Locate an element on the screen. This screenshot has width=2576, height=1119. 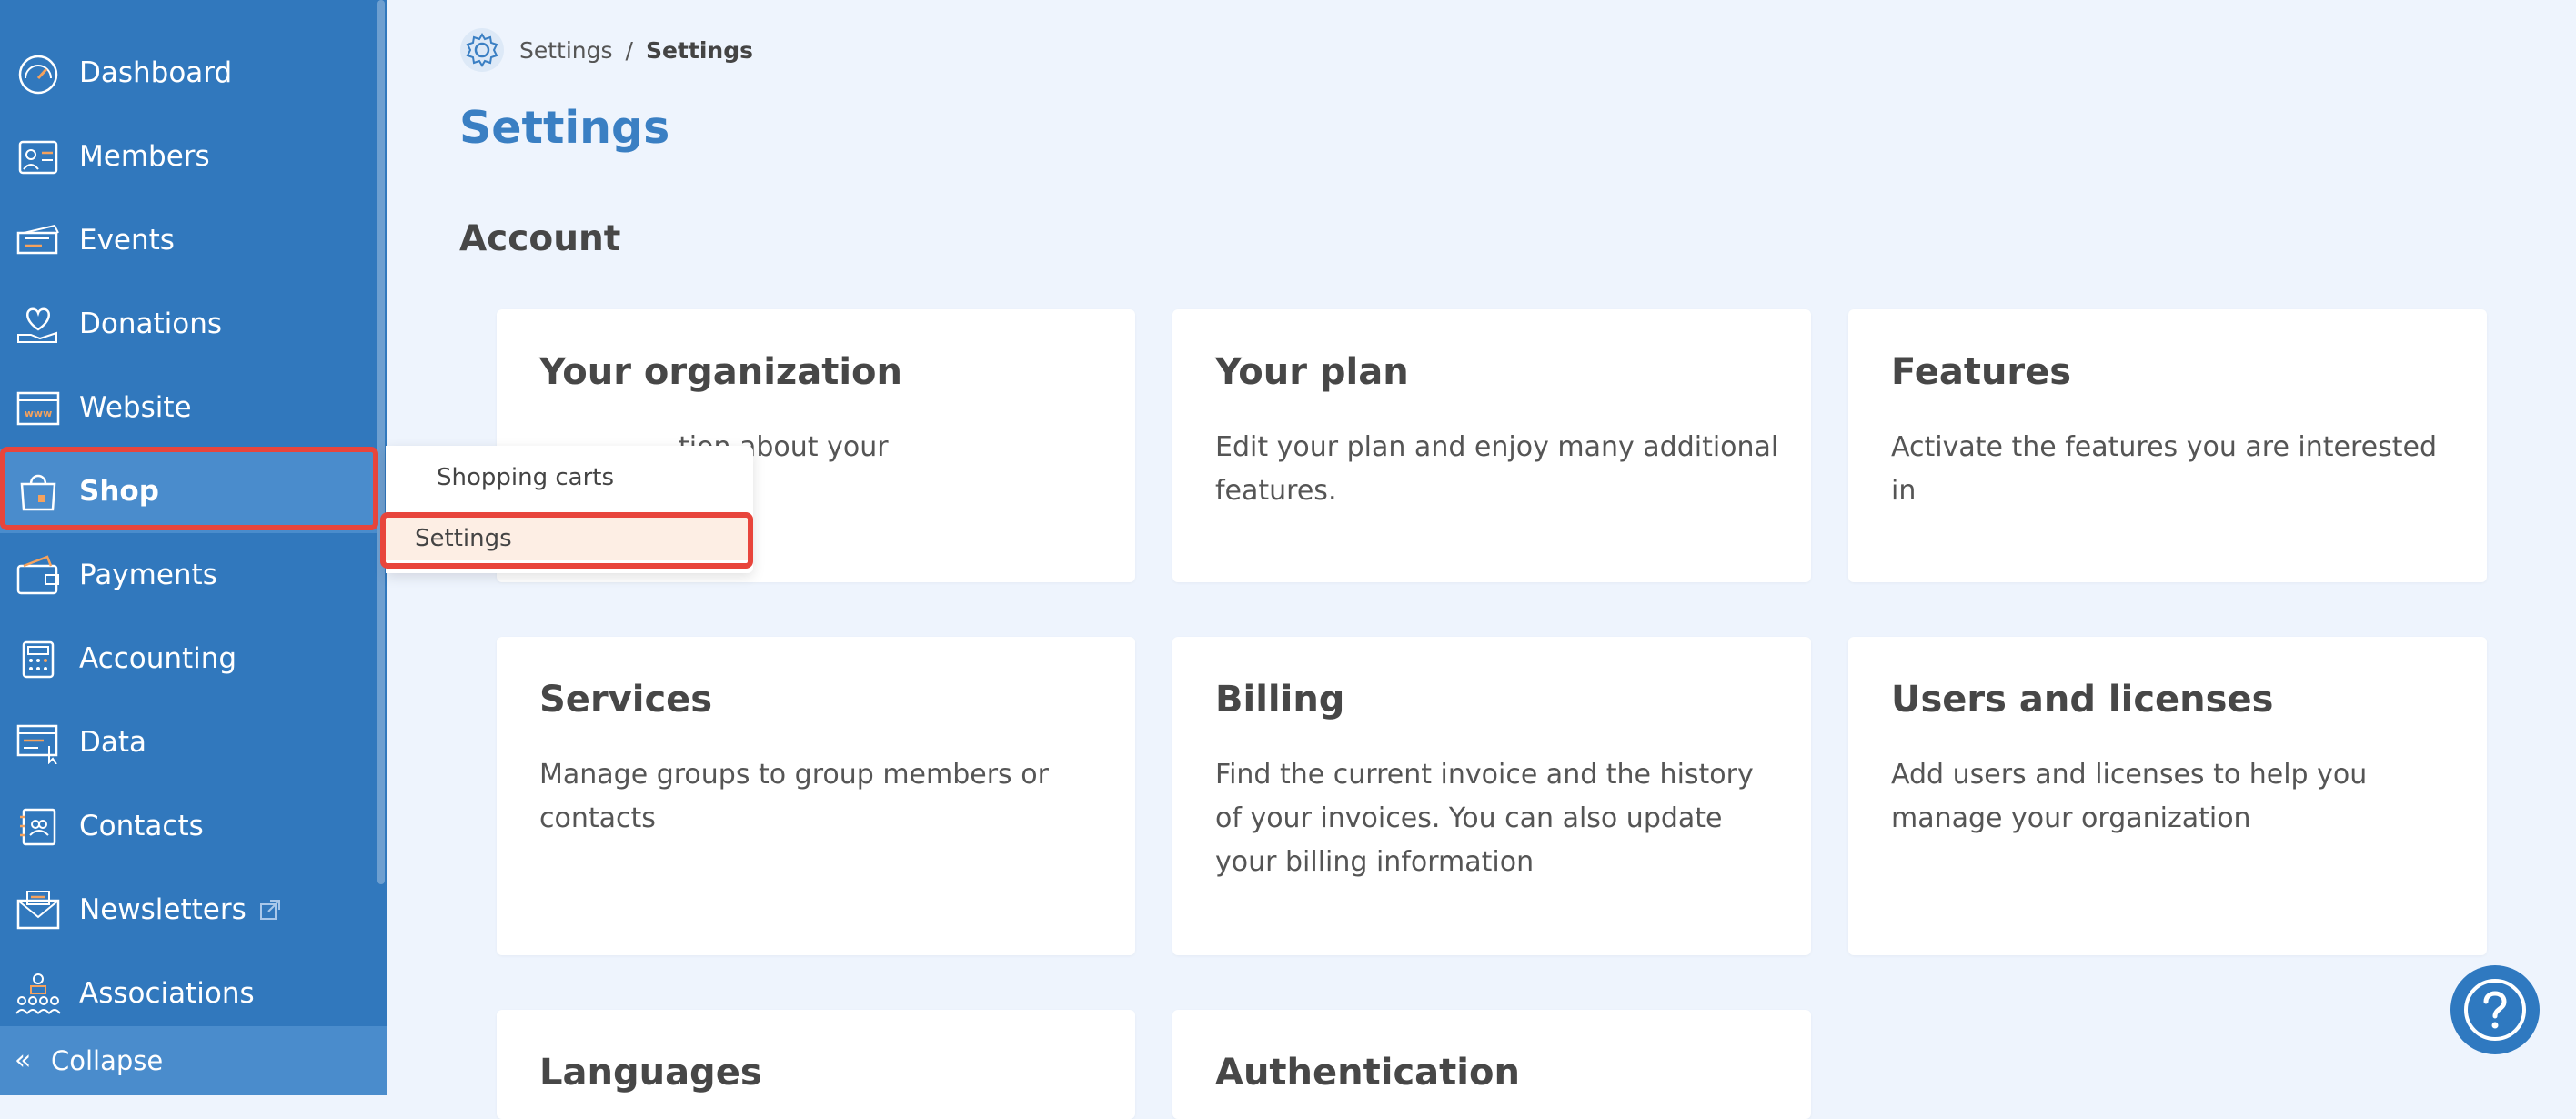
sidebar-item-label: Contacts is located at coordinates (141, 826).